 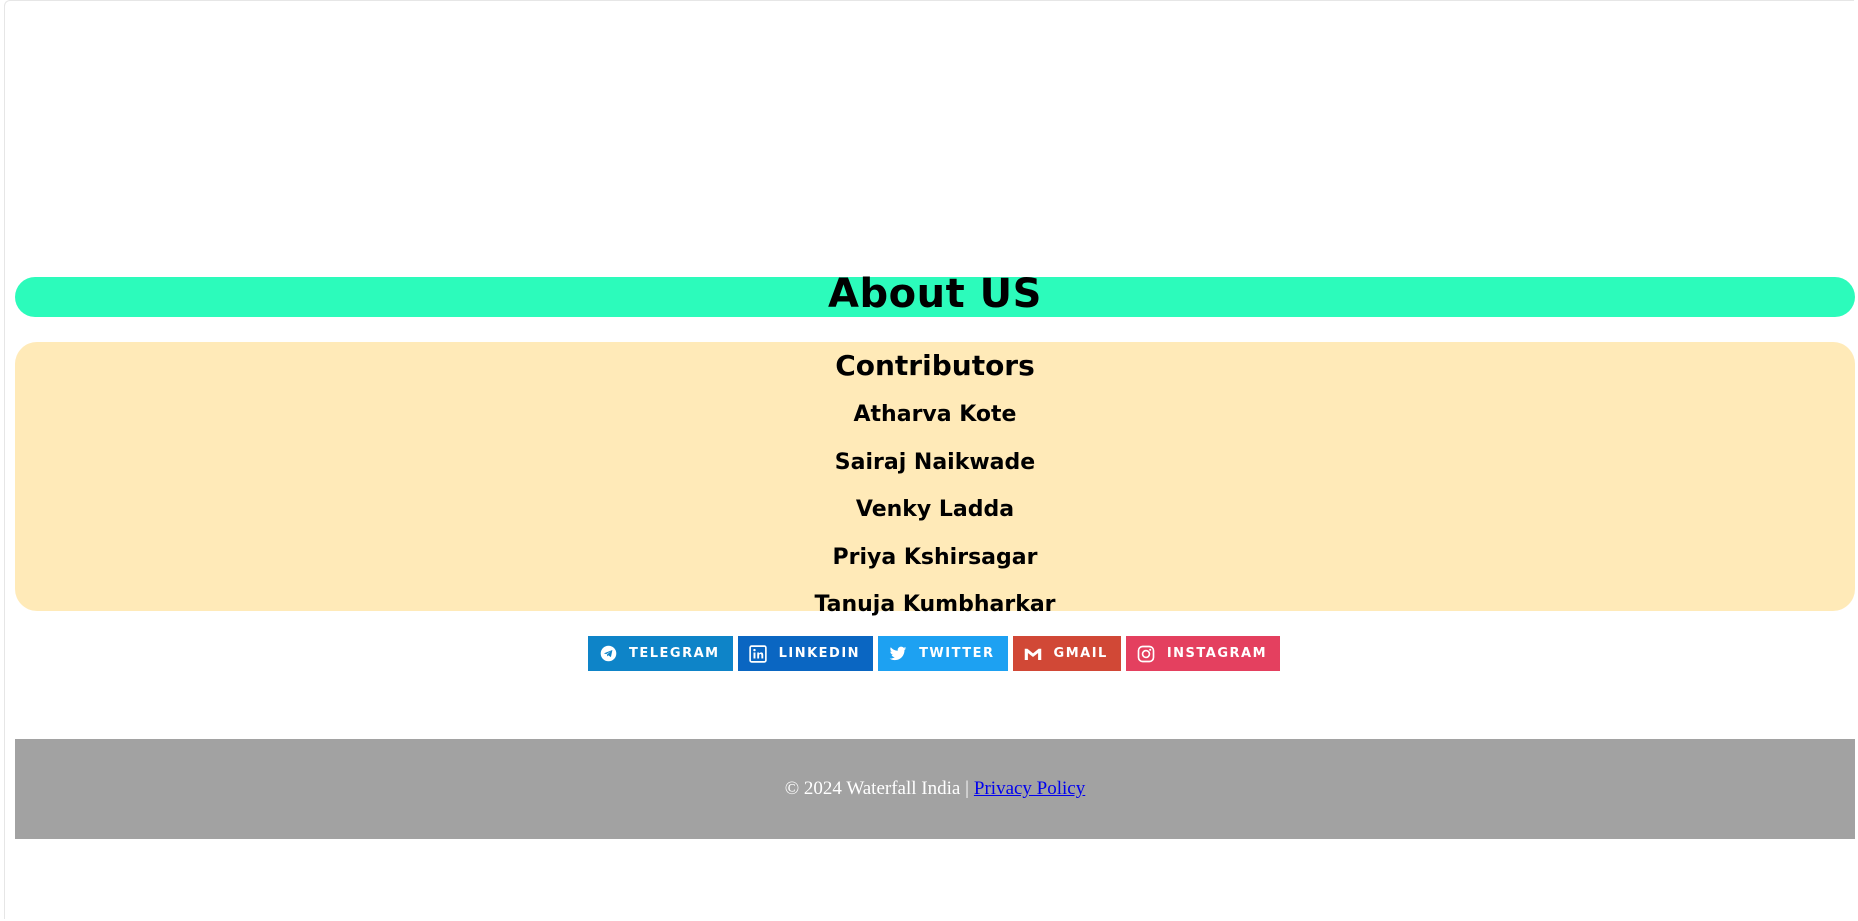 I want to click on contributor-name: Atharva Kote, so click(x=935, y=414).